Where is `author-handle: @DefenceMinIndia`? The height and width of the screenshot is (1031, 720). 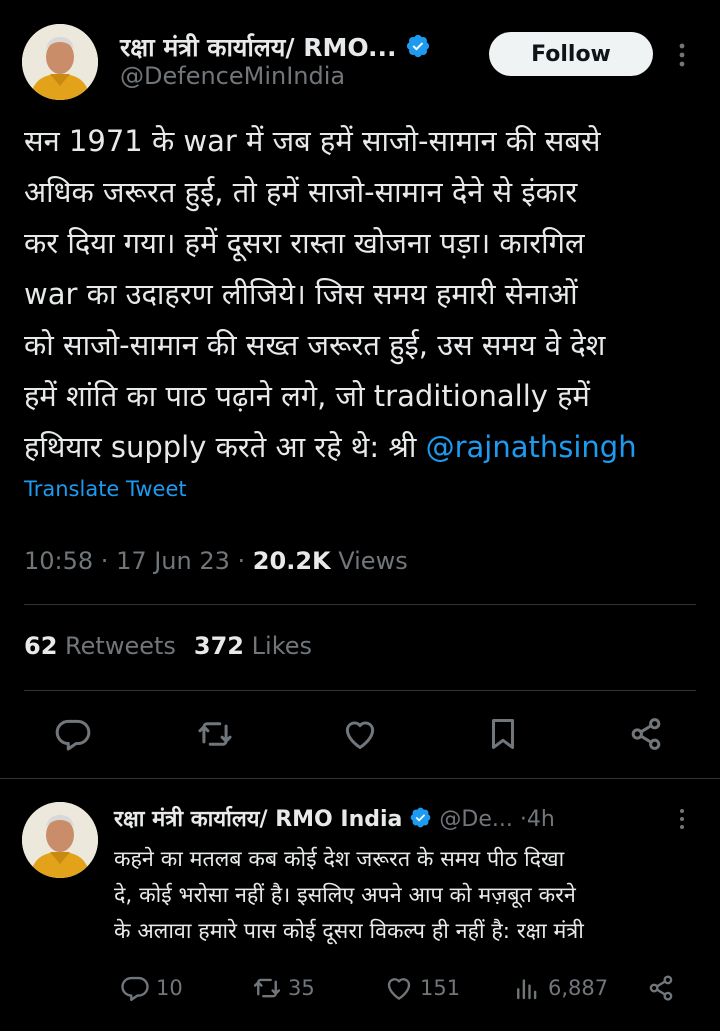
author-handle: @DefenceMinIndia is located at coordinates (232, 76).